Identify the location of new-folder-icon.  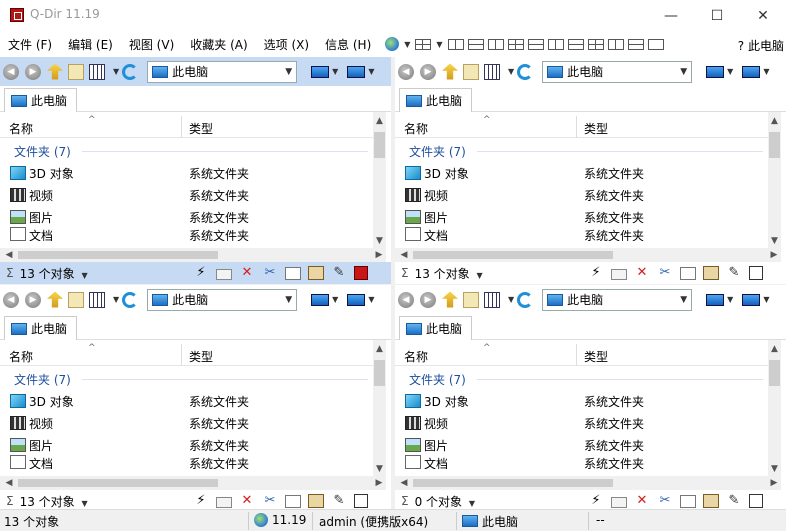
(76, 71).